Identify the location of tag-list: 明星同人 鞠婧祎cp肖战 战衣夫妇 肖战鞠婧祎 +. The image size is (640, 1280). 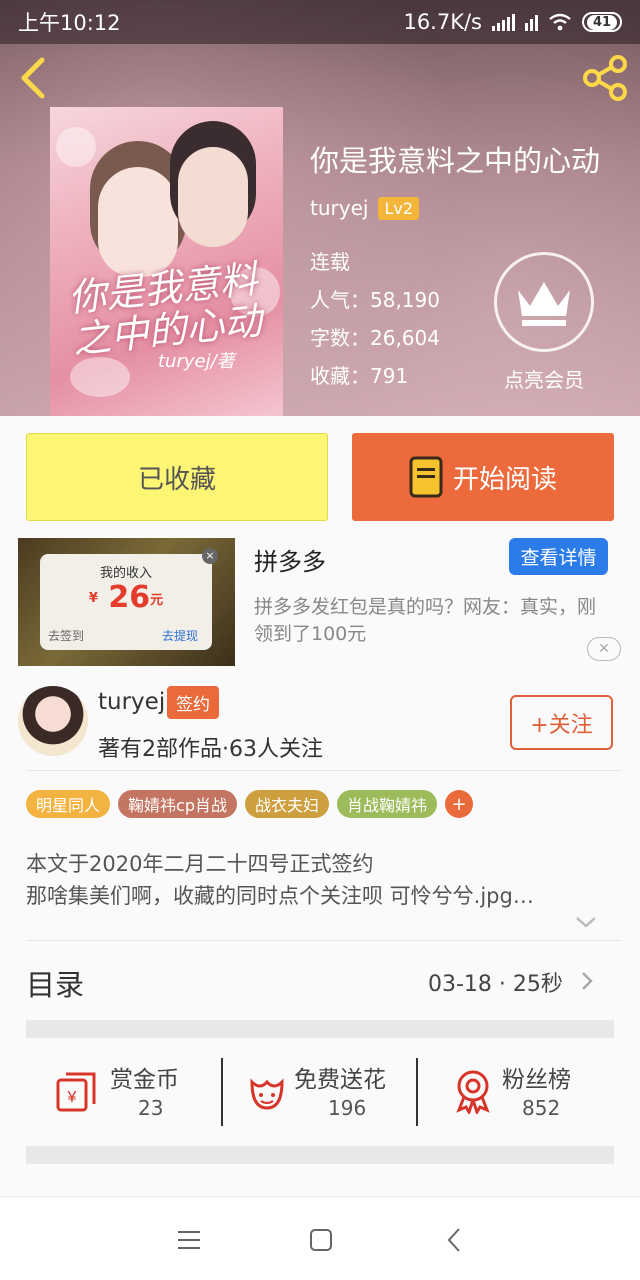
(250, 804).